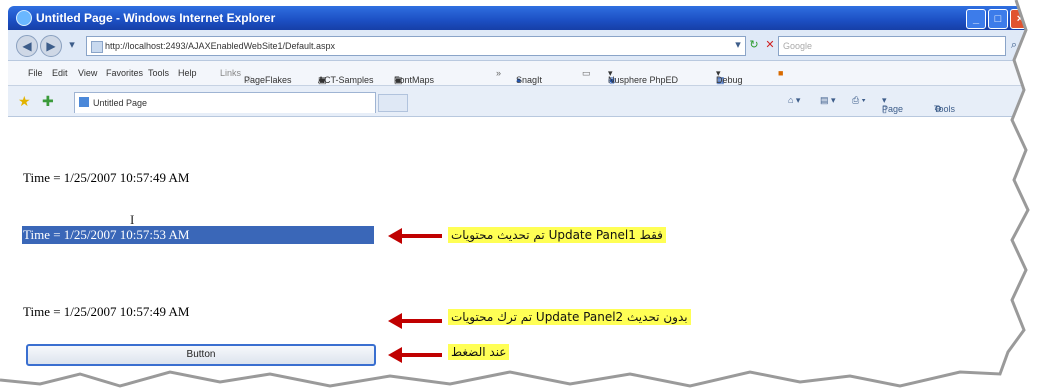 Image resolution: width=1038 pixels, height=392 pixels. I want to click on nusphere-button: ◉ Nusphere PhpED ▾, so click(643, 76).